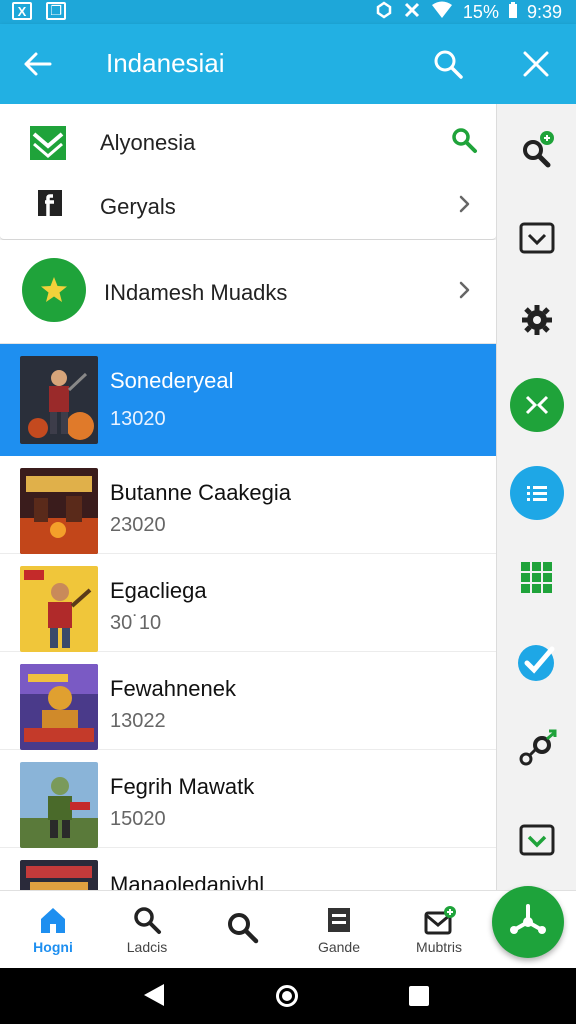 This screenshot has height=1024, width=576. What do you see at coordinates (172, 380) in the screenshot?
I see `item-title: Sonederyeal` at bounding box center [172, 380].